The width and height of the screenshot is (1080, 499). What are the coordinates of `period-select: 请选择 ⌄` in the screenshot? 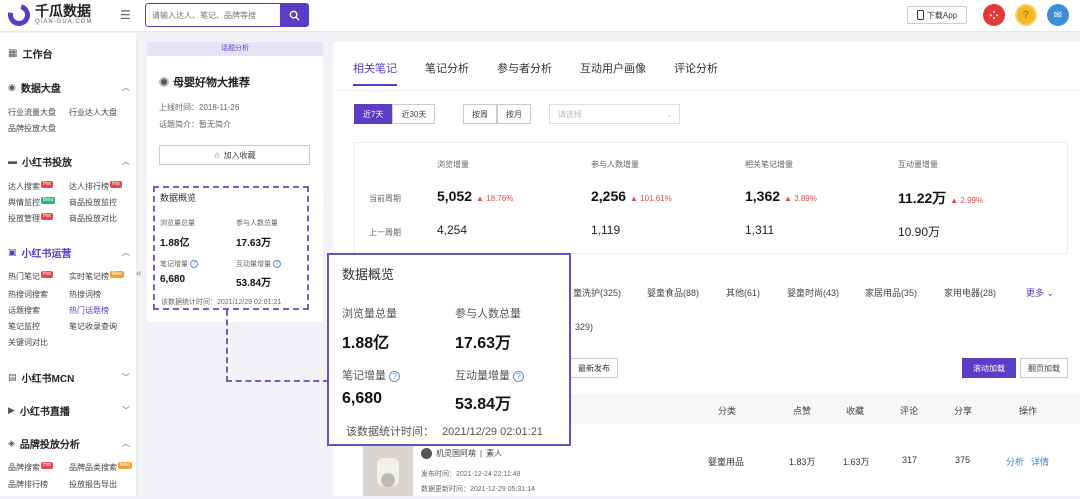 It's located at (614, 114).